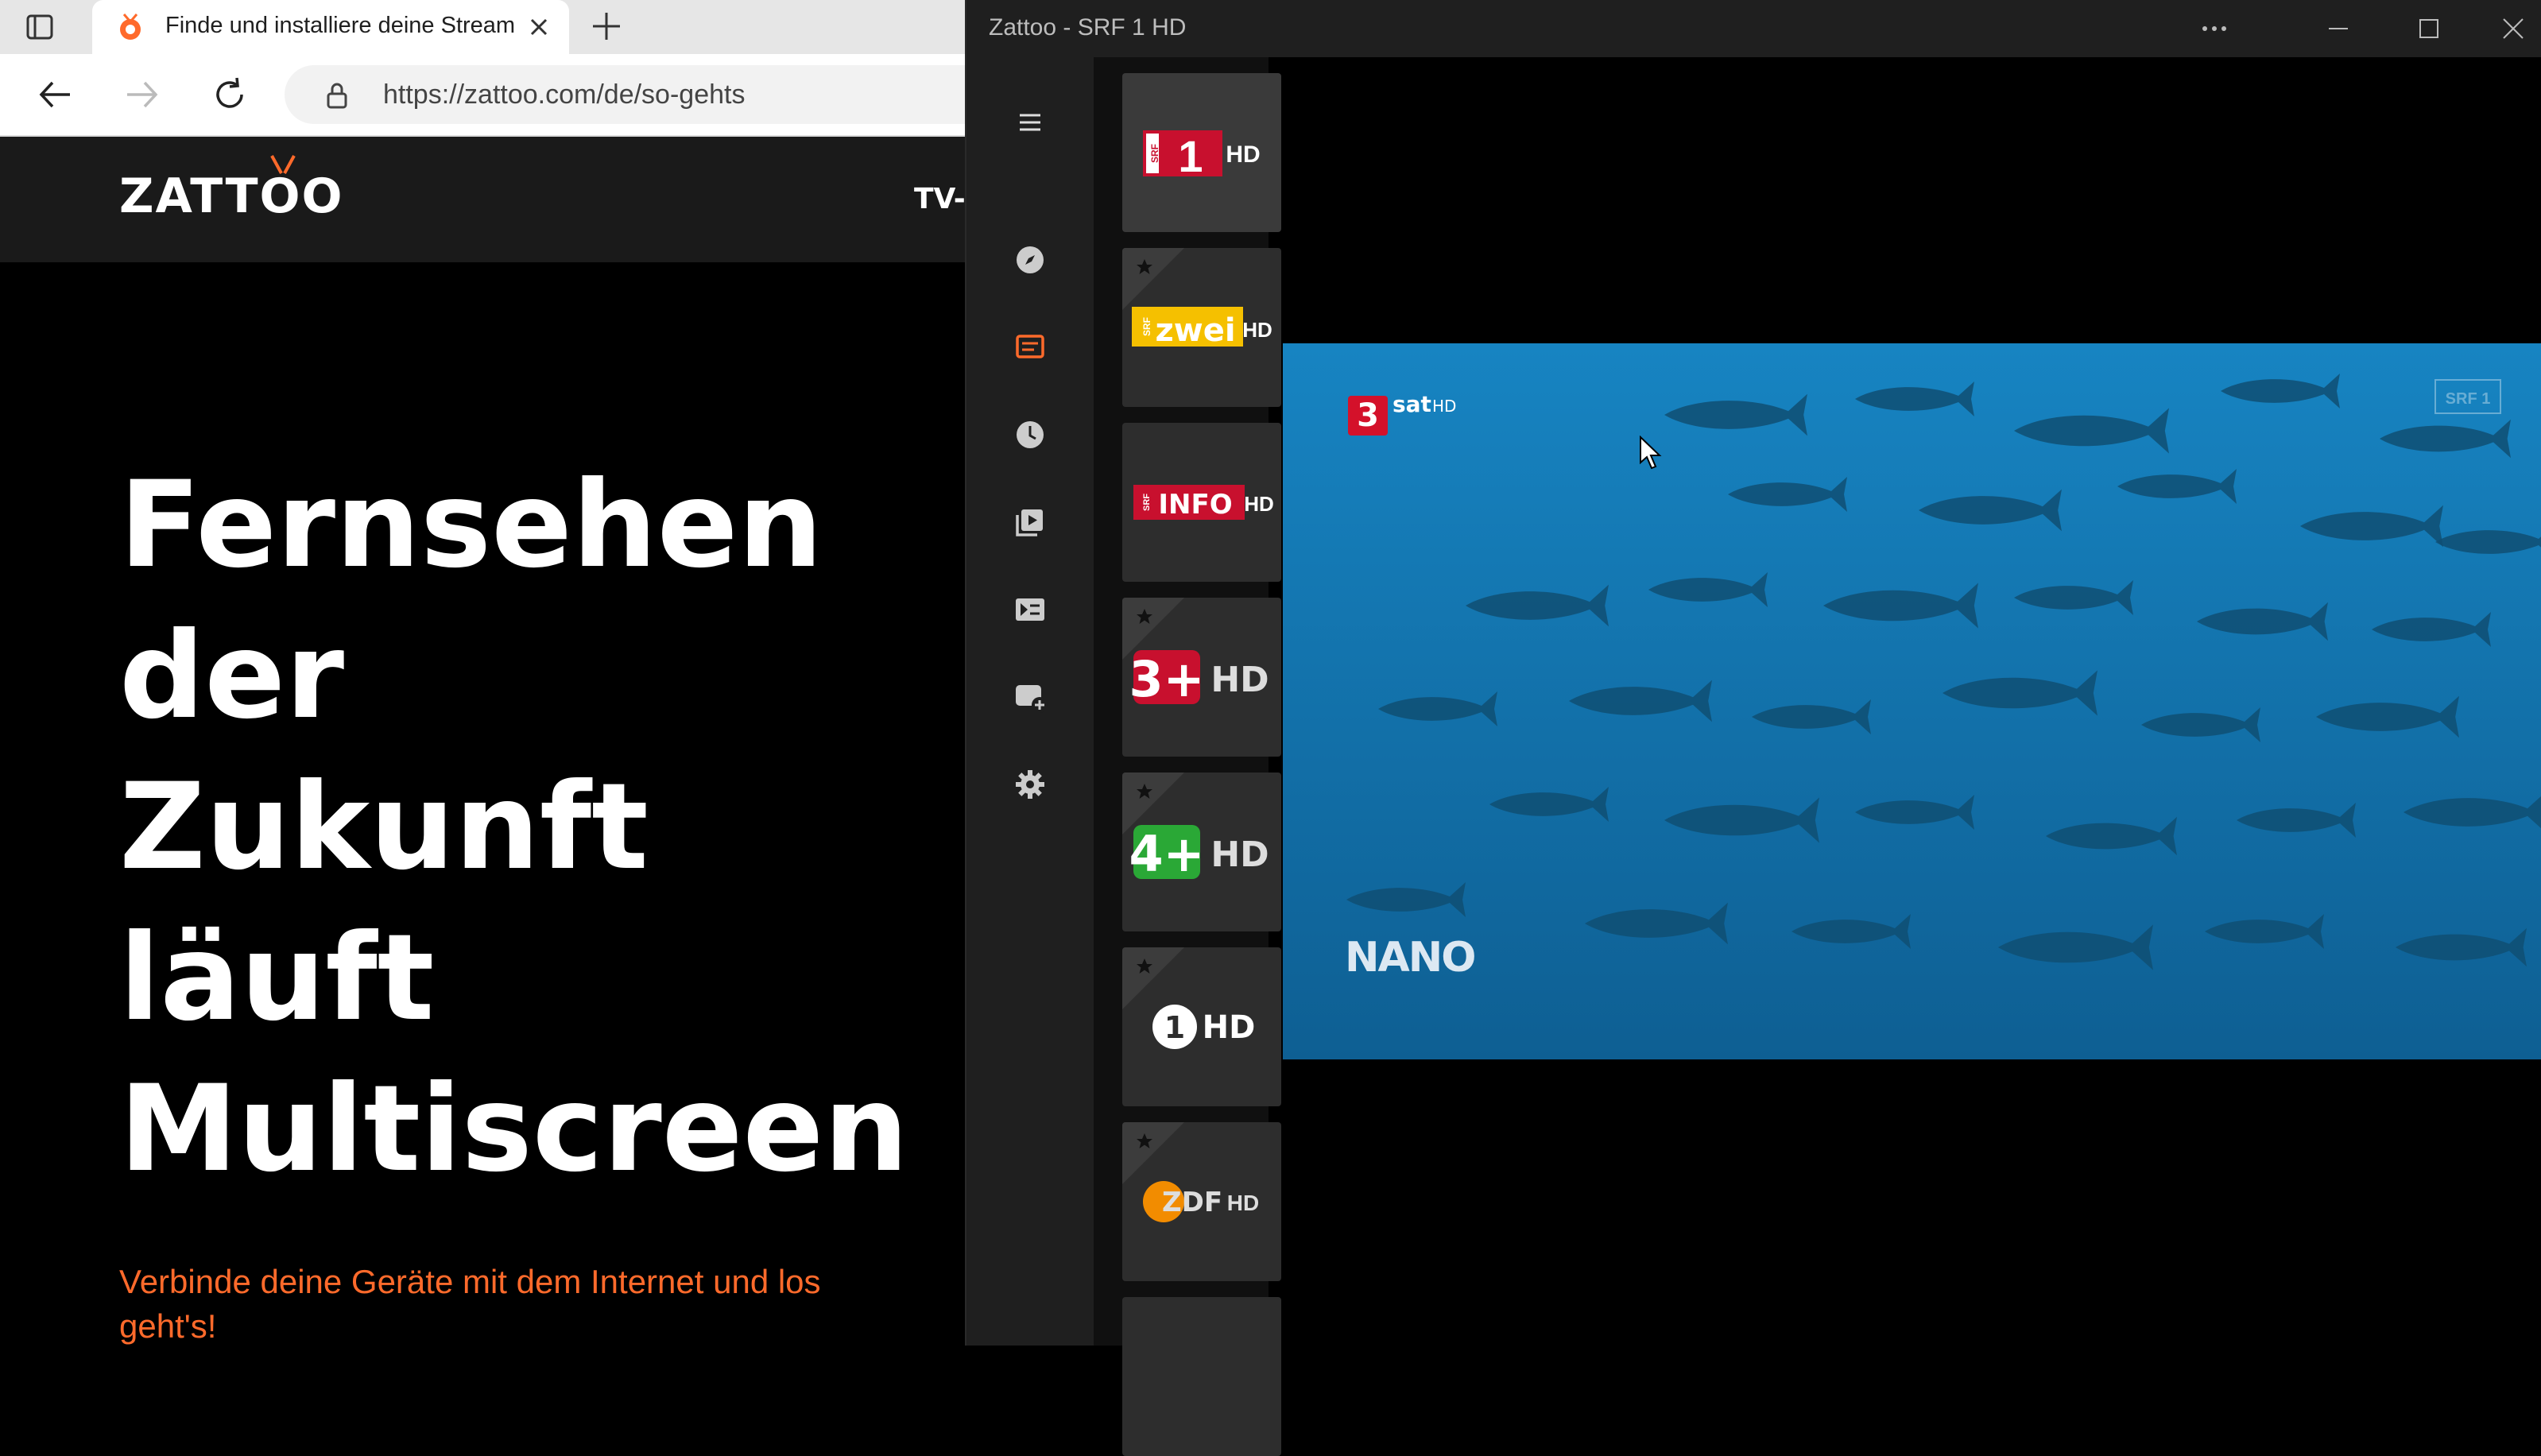 Image resolution: width=2541 pixels, height=1456 pixels. I want to click on compass-icon, so click(1030, 260).